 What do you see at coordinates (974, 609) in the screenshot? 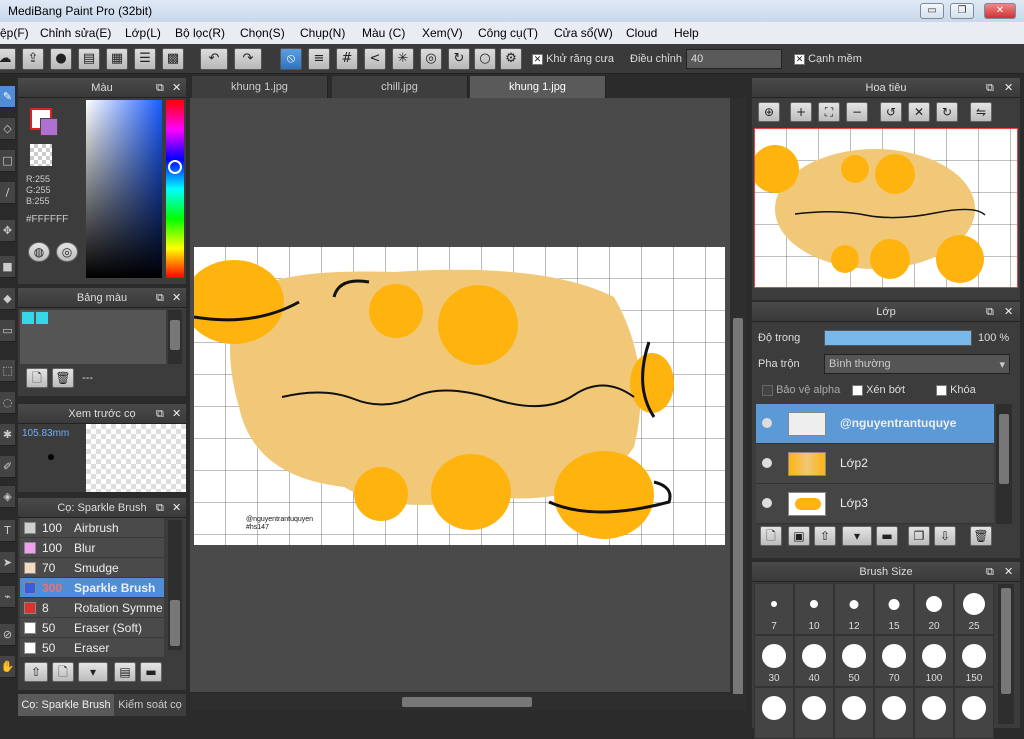
I see `brush-size-option: 25` at bounding box center [974, 609].